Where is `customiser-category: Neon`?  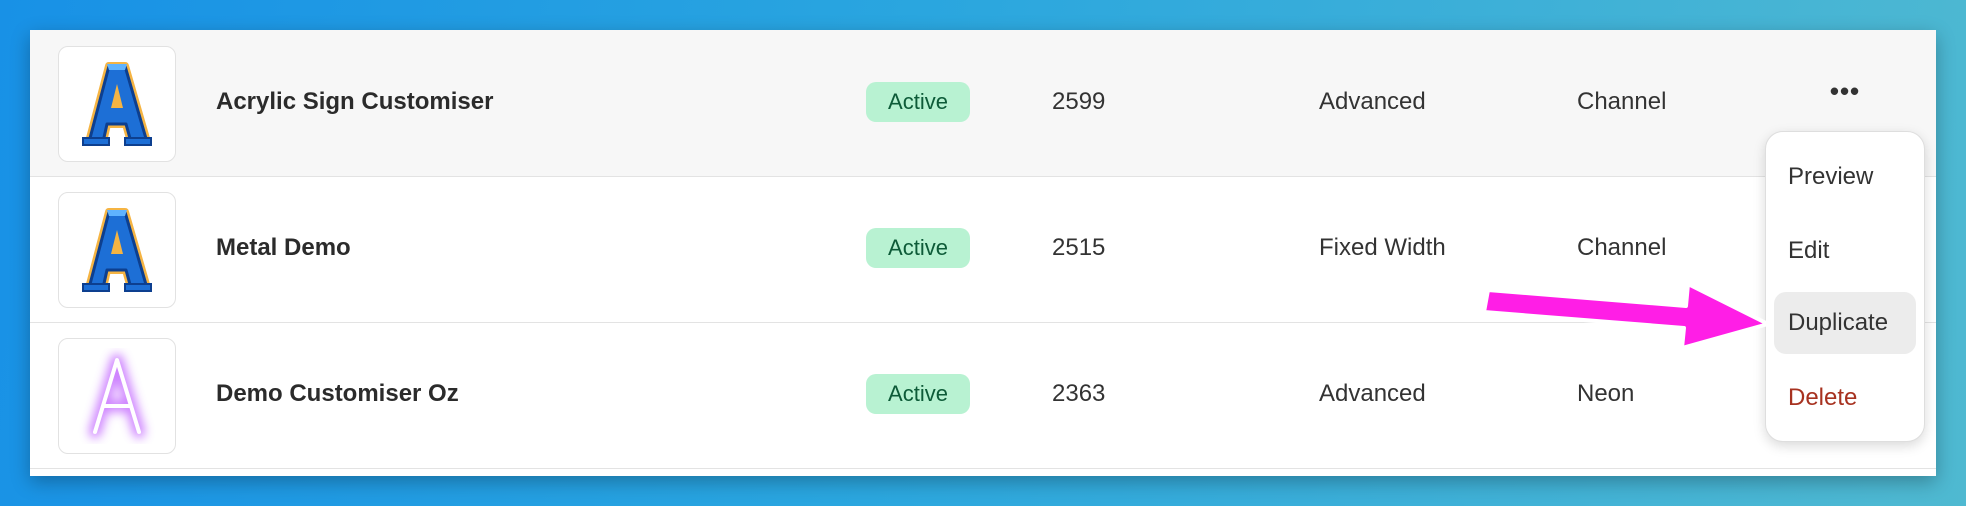
customiser-category: Neon is located at coordinates (1606, 393).